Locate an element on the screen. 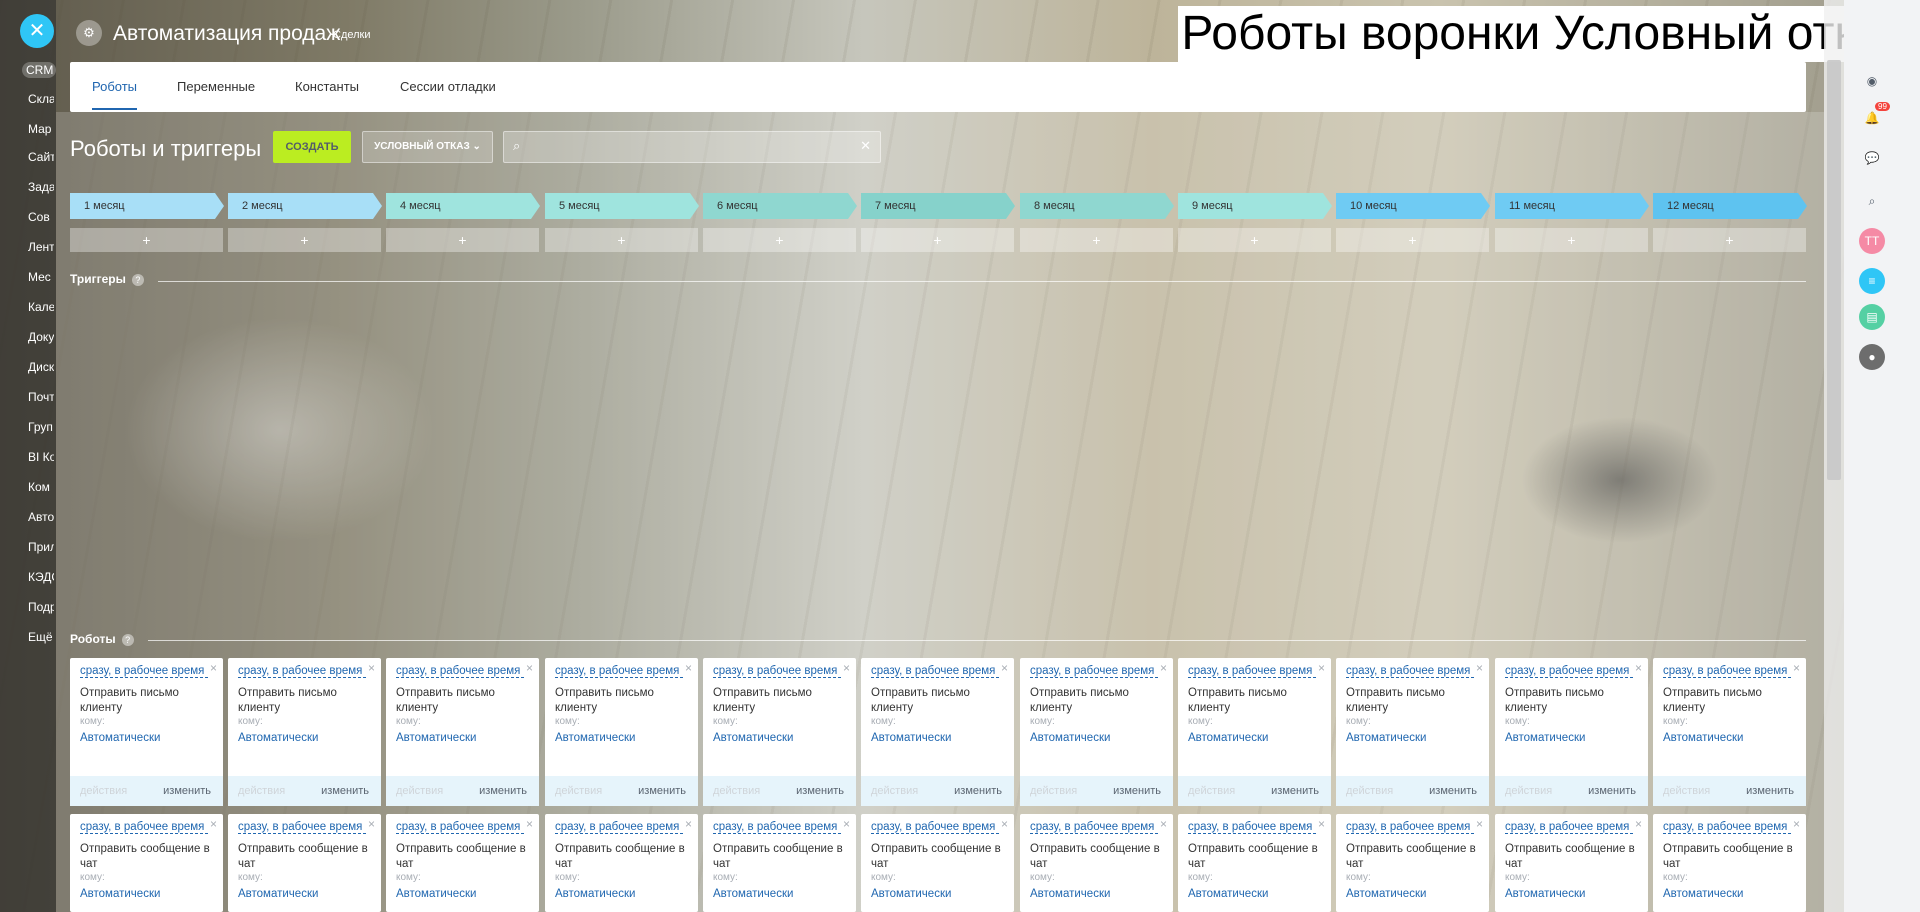 Image resolution: width=1920 pixels, height=912 pixels. tab-variables: Переменные is located at coordinates (216, 86).